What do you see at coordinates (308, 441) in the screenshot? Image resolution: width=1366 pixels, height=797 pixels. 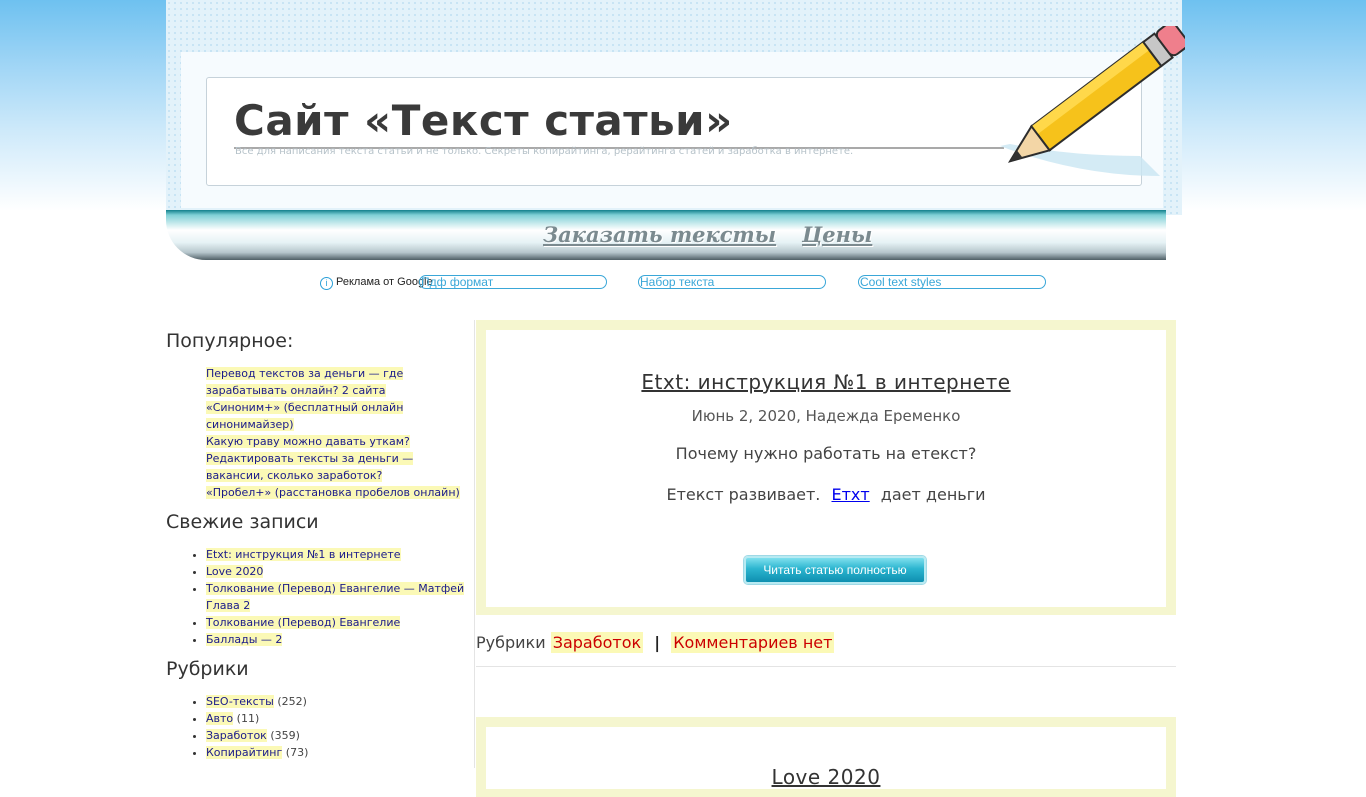 I see `popular-link: Какую траву можно давать уткам?` at bounding box center [308, 441].